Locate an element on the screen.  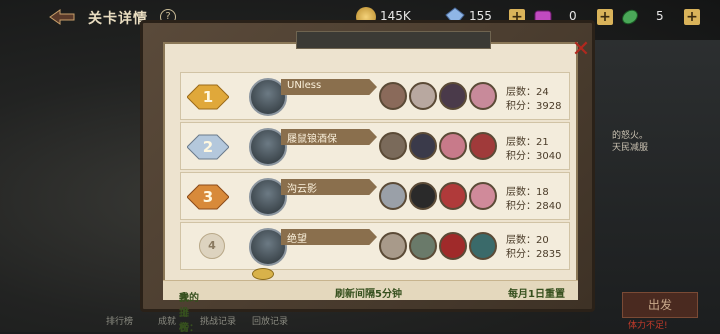
player-name: 屦鼠锒酒保 is located at coordinates (312, 139).